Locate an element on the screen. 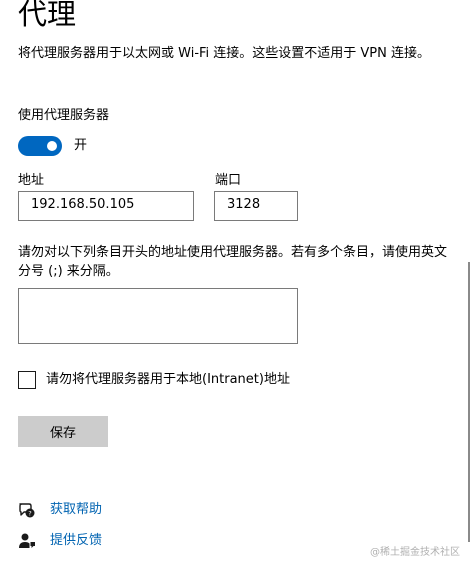 This screenshot has height=572, width=472. get-help-link-row: ? 获取帮助 is located at coordinates (60, 510).